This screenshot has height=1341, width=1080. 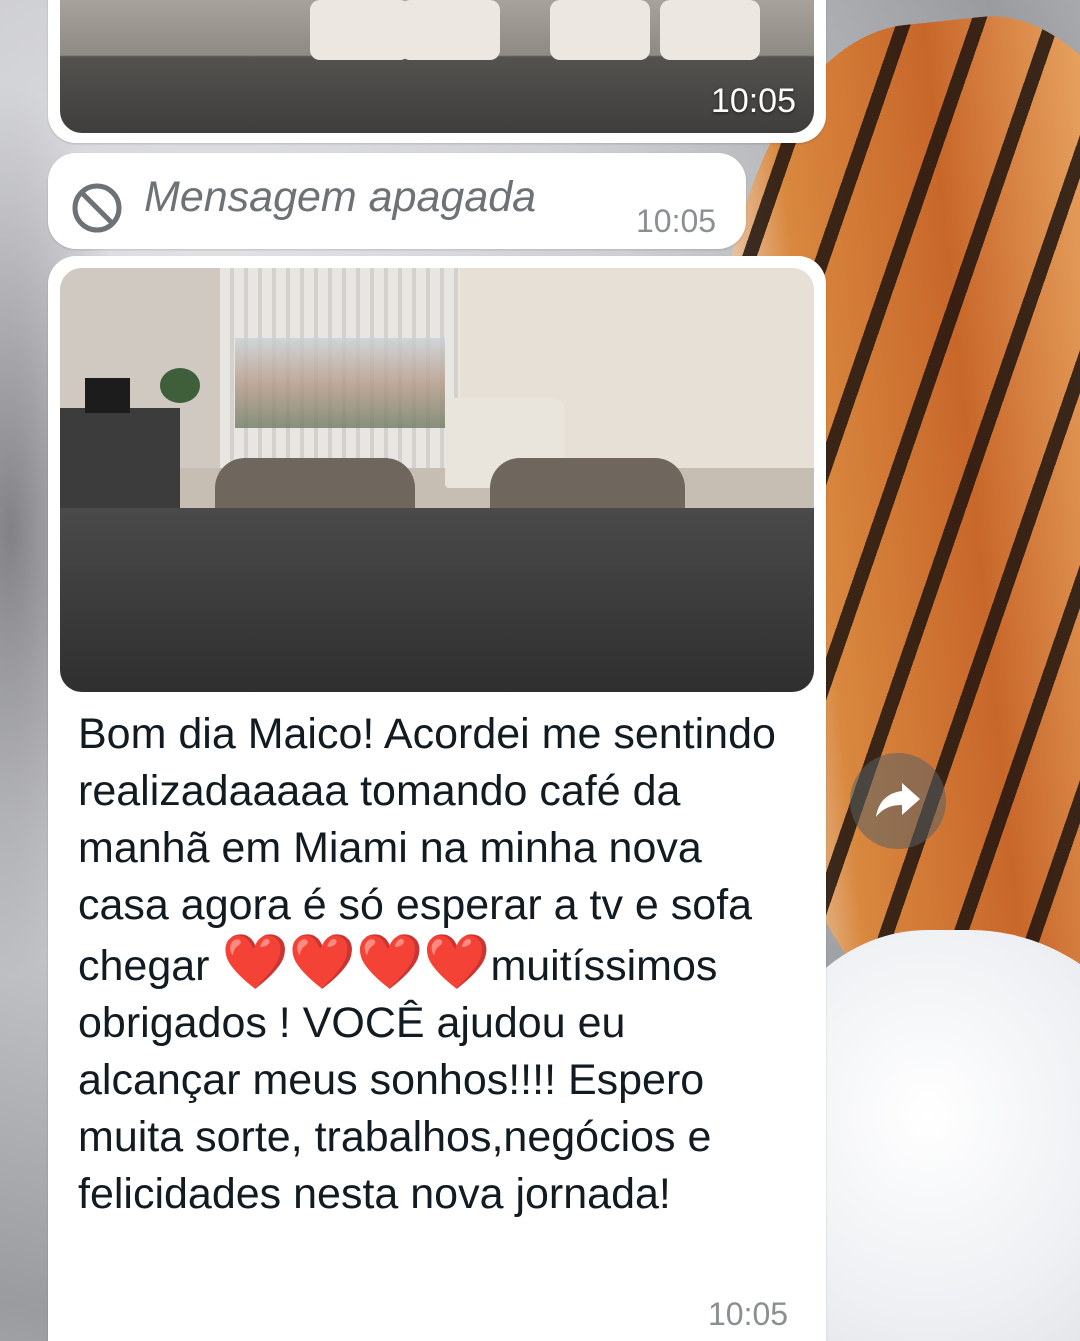 I want to click on forward-button, so click(x=898, y=801).